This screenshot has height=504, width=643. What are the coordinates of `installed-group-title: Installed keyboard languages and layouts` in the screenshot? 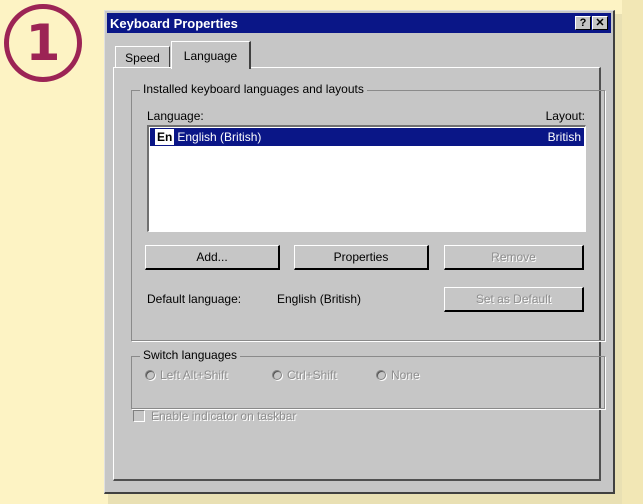 It's located at (253, 89).